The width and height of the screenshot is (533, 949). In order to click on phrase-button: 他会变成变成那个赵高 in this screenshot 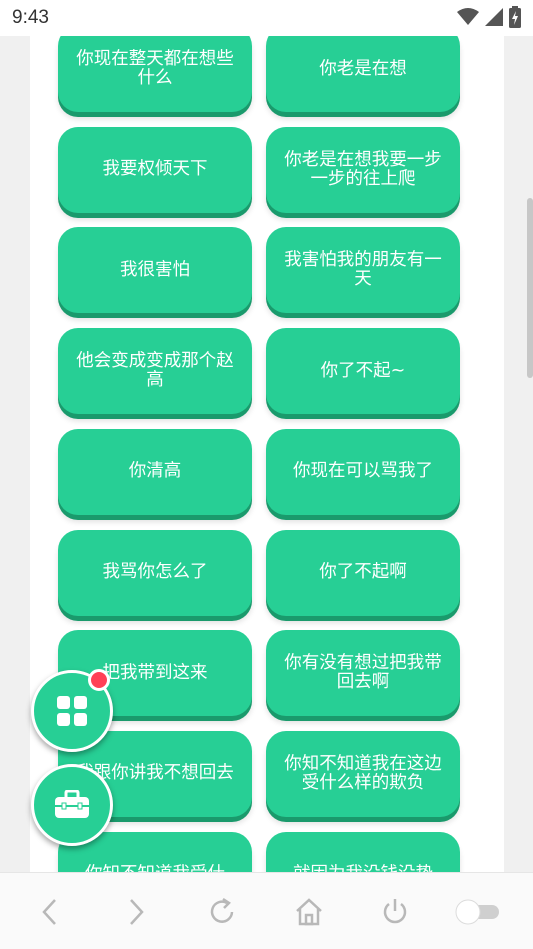, I will do `click(155, 371)`.